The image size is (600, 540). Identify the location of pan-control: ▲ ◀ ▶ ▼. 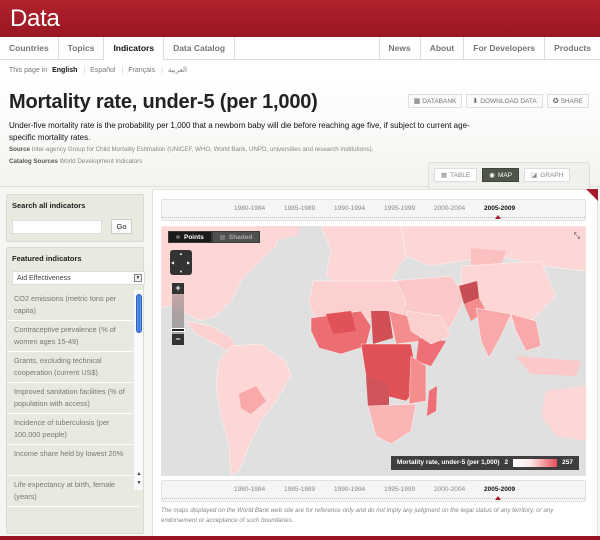
(181, 262).